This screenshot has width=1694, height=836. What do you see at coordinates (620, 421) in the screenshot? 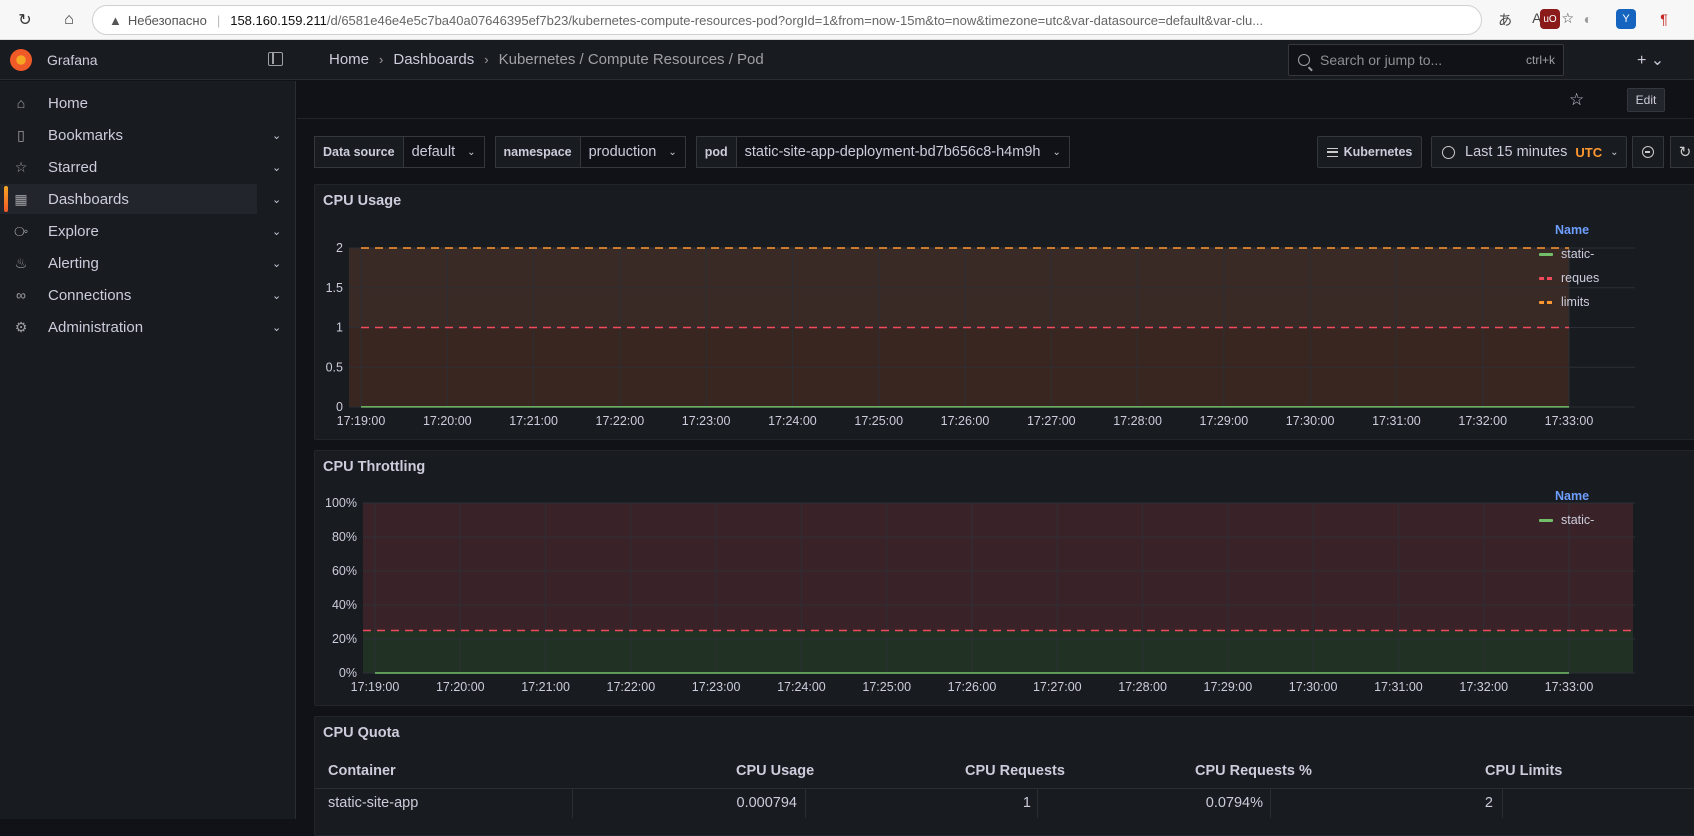
I see `x-tick-label: 17:22:00` at bounding box center [620, 421].